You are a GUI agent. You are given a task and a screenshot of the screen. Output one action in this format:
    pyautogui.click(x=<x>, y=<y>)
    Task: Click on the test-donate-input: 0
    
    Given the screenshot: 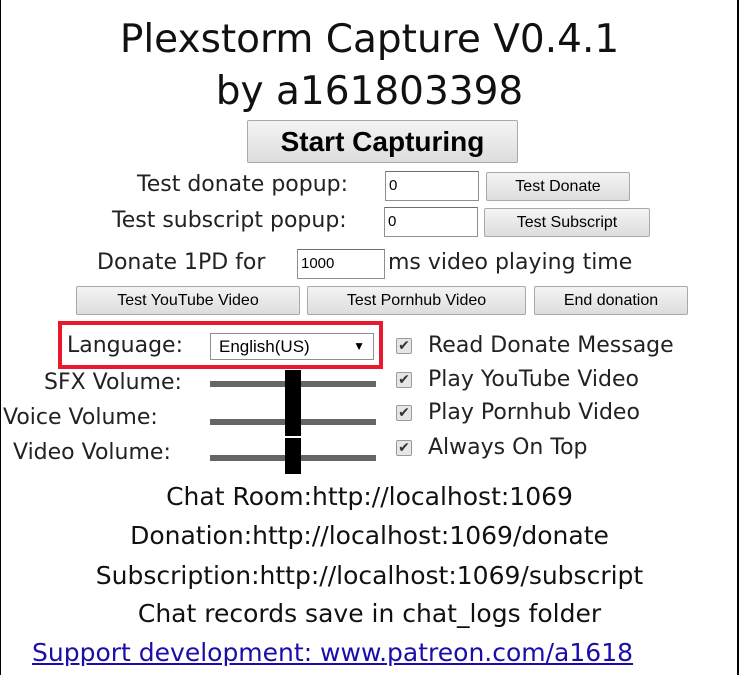 What is the action you would take?
    pyautogui.click(x=432, y=186)
    